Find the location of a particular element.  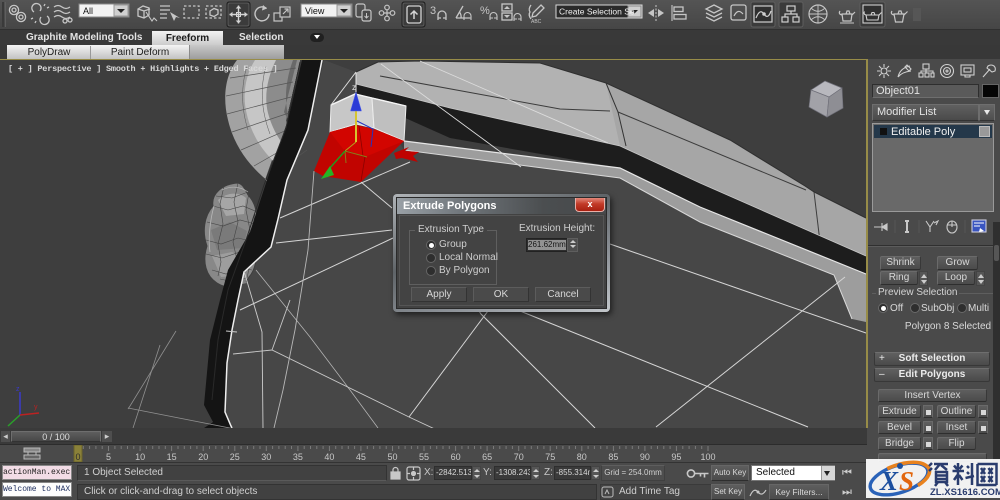

svg-text: All is located at coordinates (88, 11).